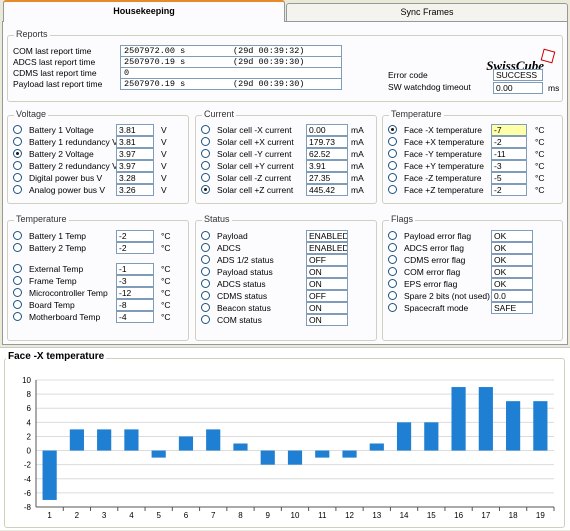 The height and width of the screenshot is (531, 570). Describe the element at coordinates (509, 166) in the screenshot. I see `value-field: -3` at that location.